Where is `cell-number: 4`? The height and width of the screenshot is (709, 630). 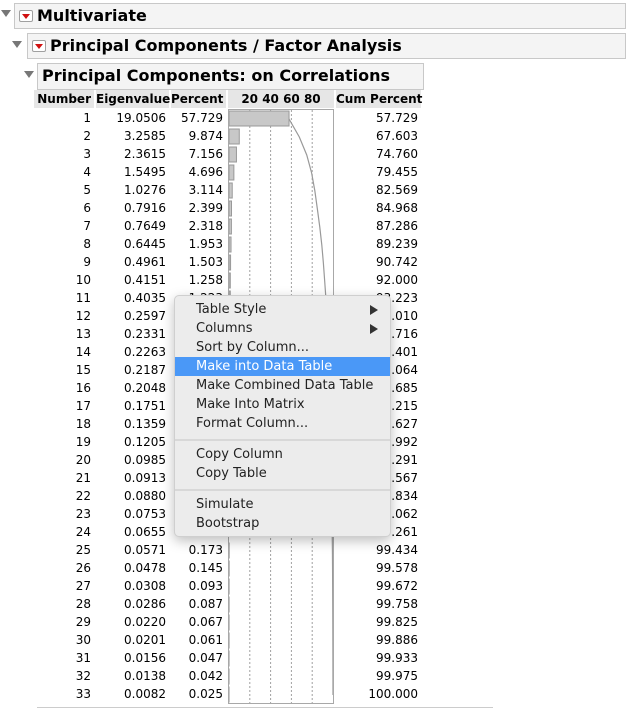
cell-number: 4 is located at coordinates (87, 172).